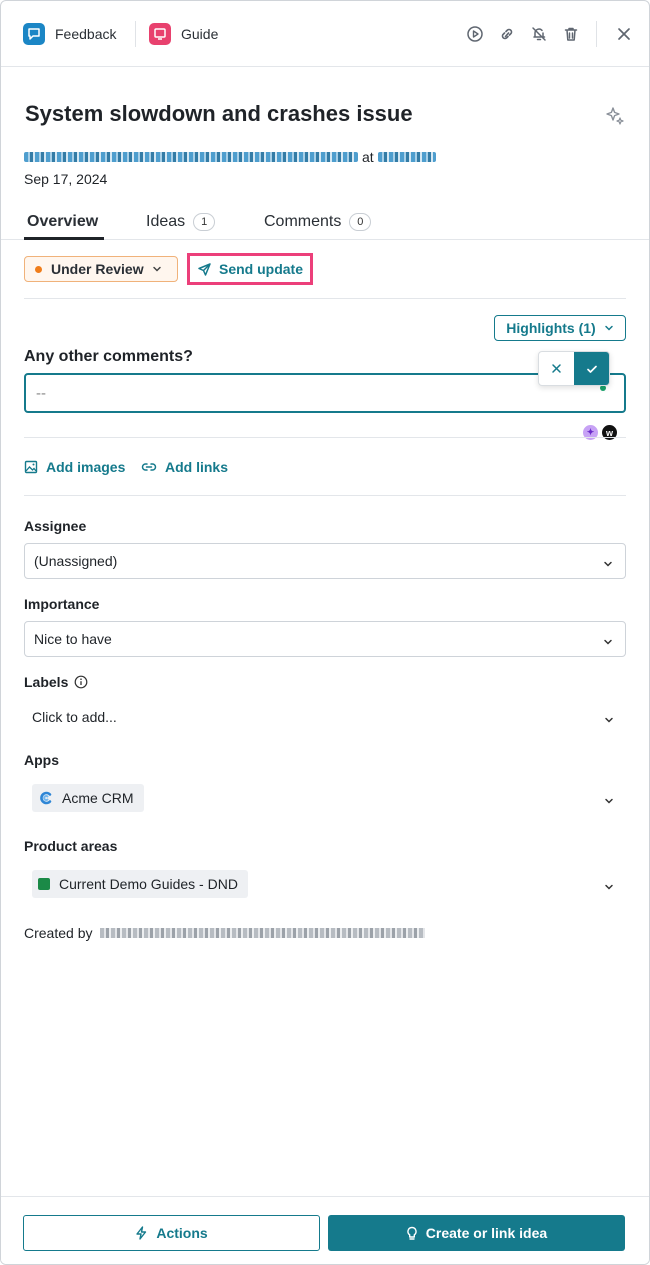  What do you see at coordinates (46, 798) in the screenshot?
I see `acme-crm-logo-icon` at bounding box center [46, 798].